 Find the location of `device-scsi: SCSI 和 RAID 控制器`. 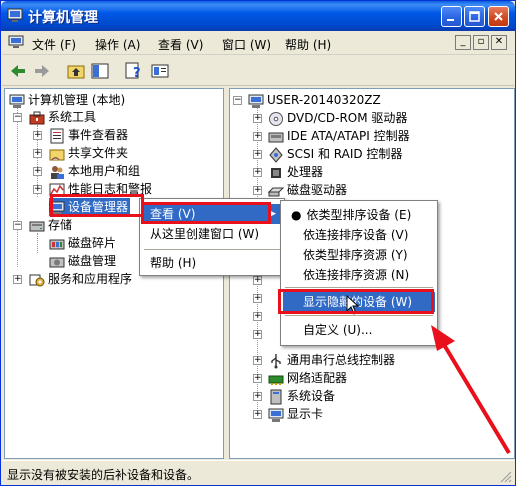

device-scsi: SCSI 和 RAID 控制器 is located at coordinates (335, 154).